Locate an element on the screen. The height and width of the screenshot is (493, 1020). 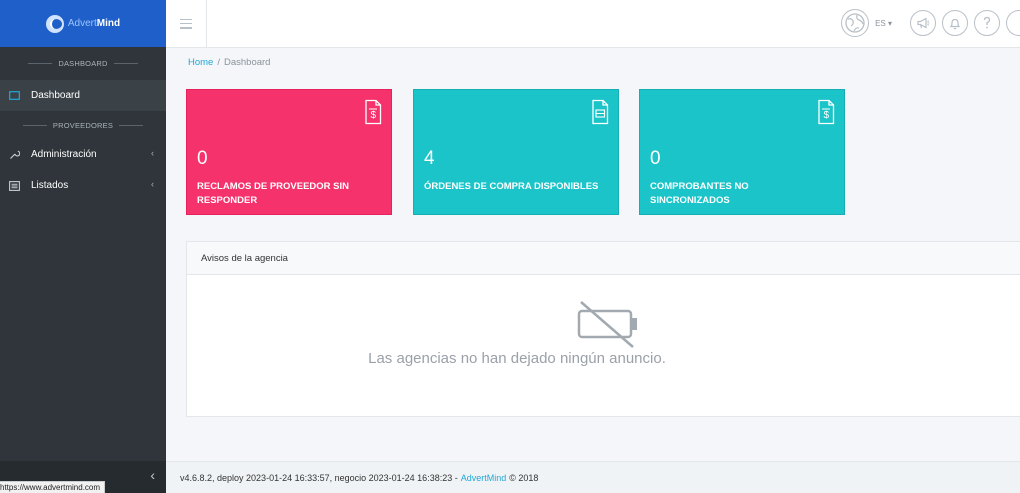
card-comprobantes: $ 0 COMPROBANTES NO SINCRONIZADOS is located at coordinates (742, 152).